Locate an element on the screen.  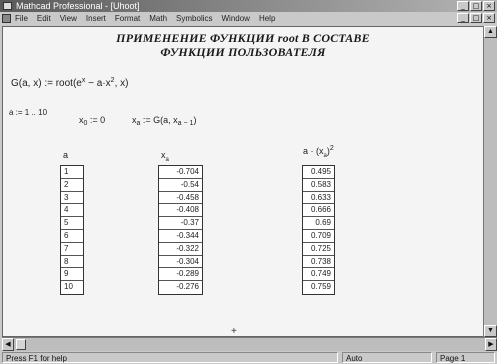
table-cell: 9 is located at coordinates (72, 275).